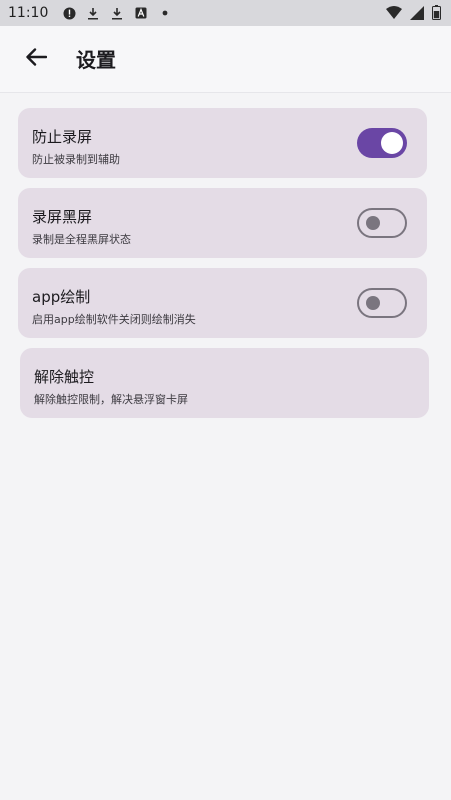 This screenshot has height=800, width=451. I want to click on app-bar: 设置, so click(225, 59).